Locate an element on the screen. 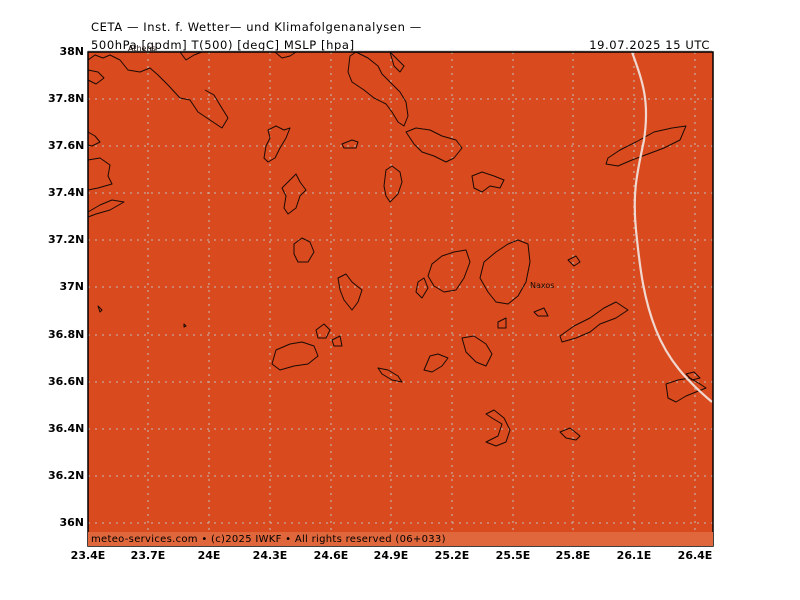  lat-tick-37n: 37N is located at coordinates (71, 286).